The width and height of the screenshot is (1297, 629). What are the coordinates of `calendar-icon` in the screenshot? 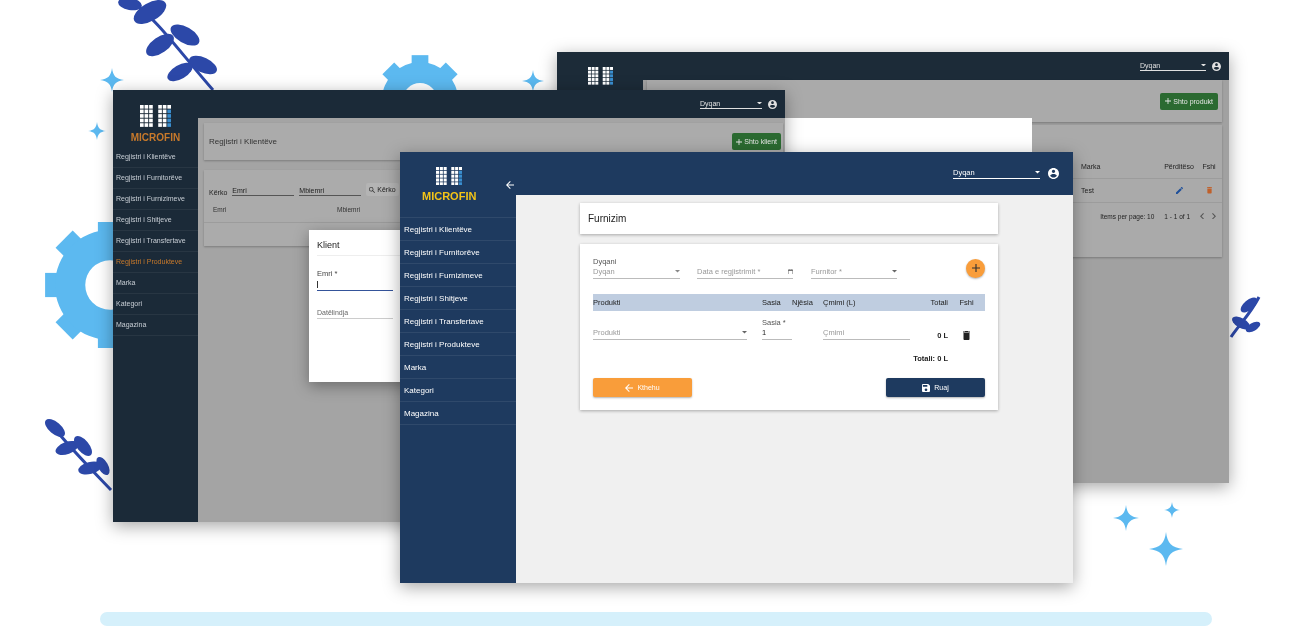 It's located at (790, 271).